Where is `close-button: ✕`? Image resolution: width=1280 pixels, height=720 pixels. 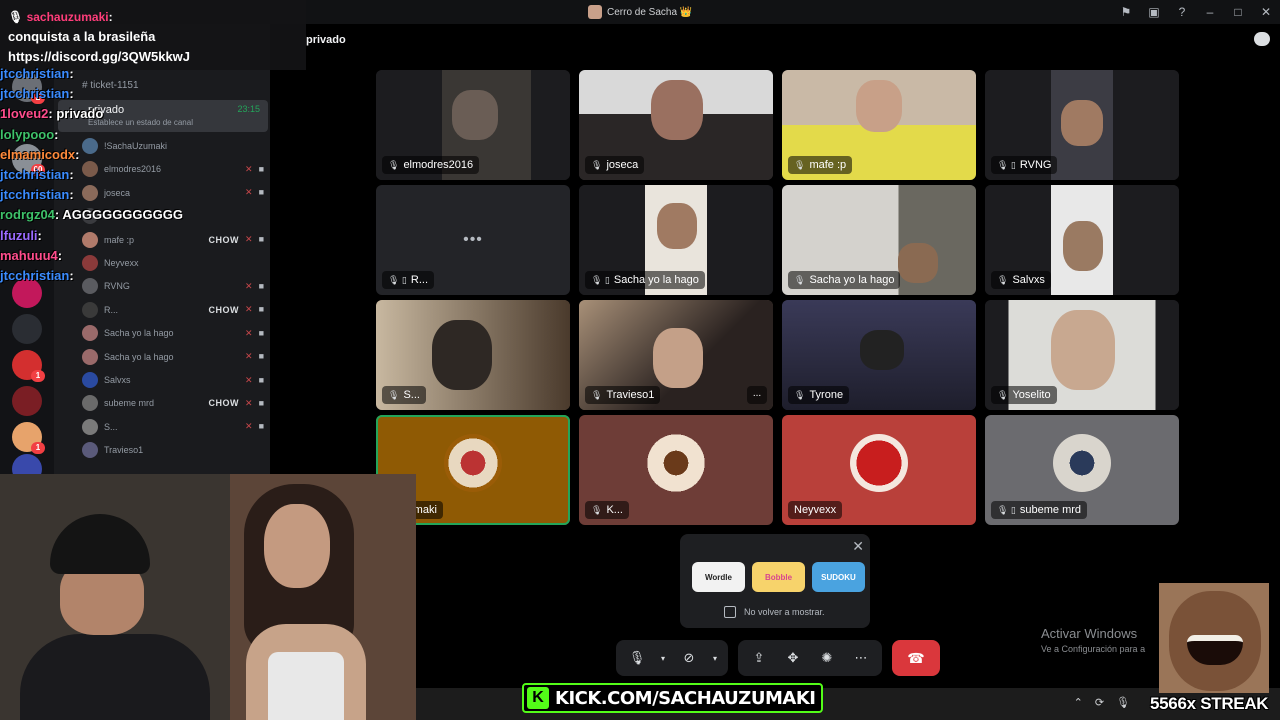 close-button: ✕ is located at coordinates (1266, 12).